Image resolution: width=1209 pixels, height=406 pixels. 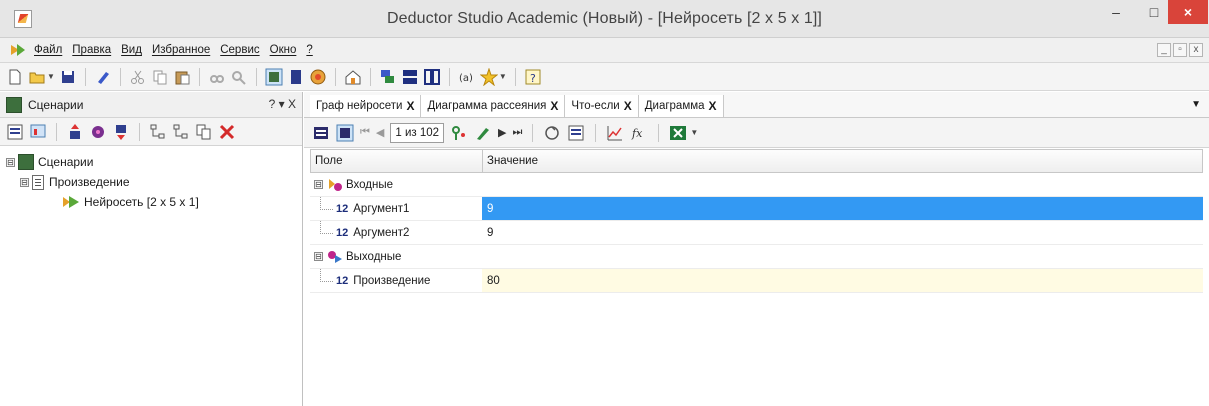 What do you see at coordinates (38, 182) in the screenshot?
I see `text-file-icon` at bounding box center [38, 182].